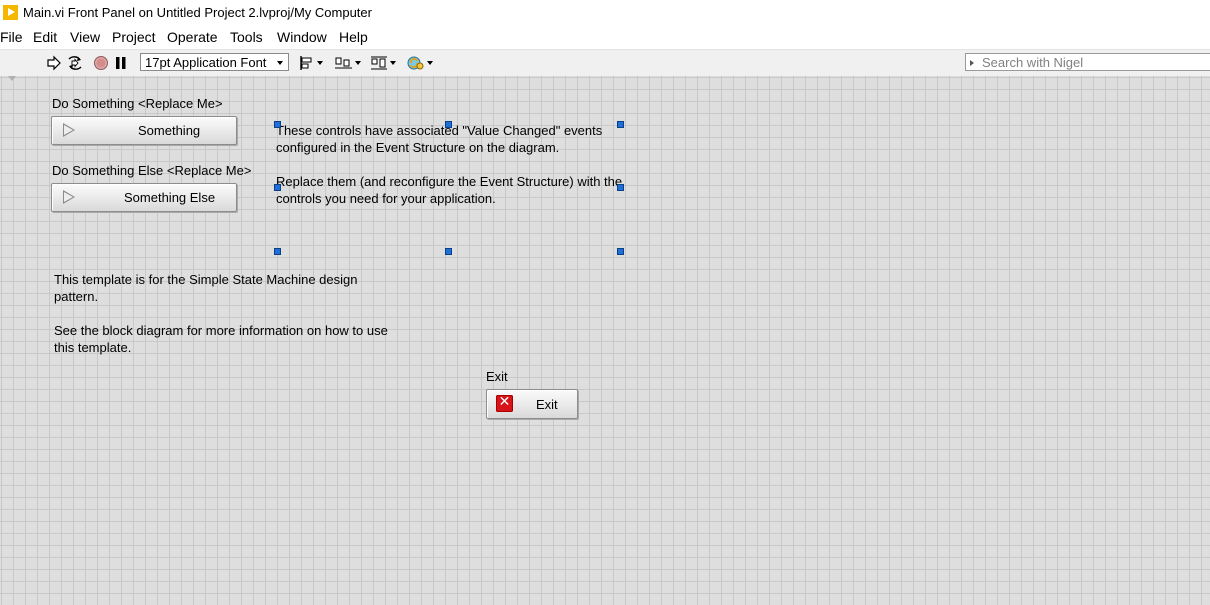 The width and height of the screenshot is (1210, 605). What do you see at coordinates (386, 198) in the screenshot?
I see `replace-note-line-2: controls you need for your application.` at bounding box center [386, 198].